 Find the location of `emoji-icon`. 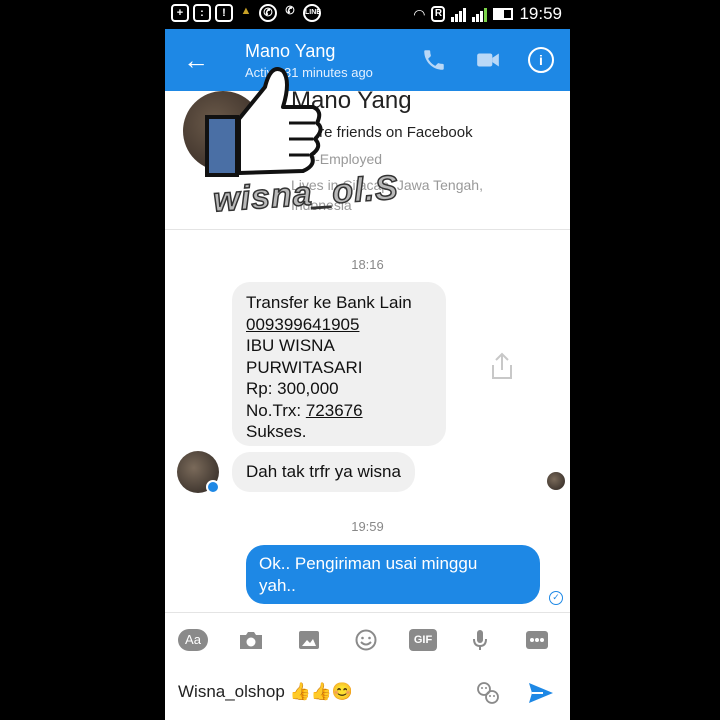

emoji-icon is located at coordinates (366, 640).